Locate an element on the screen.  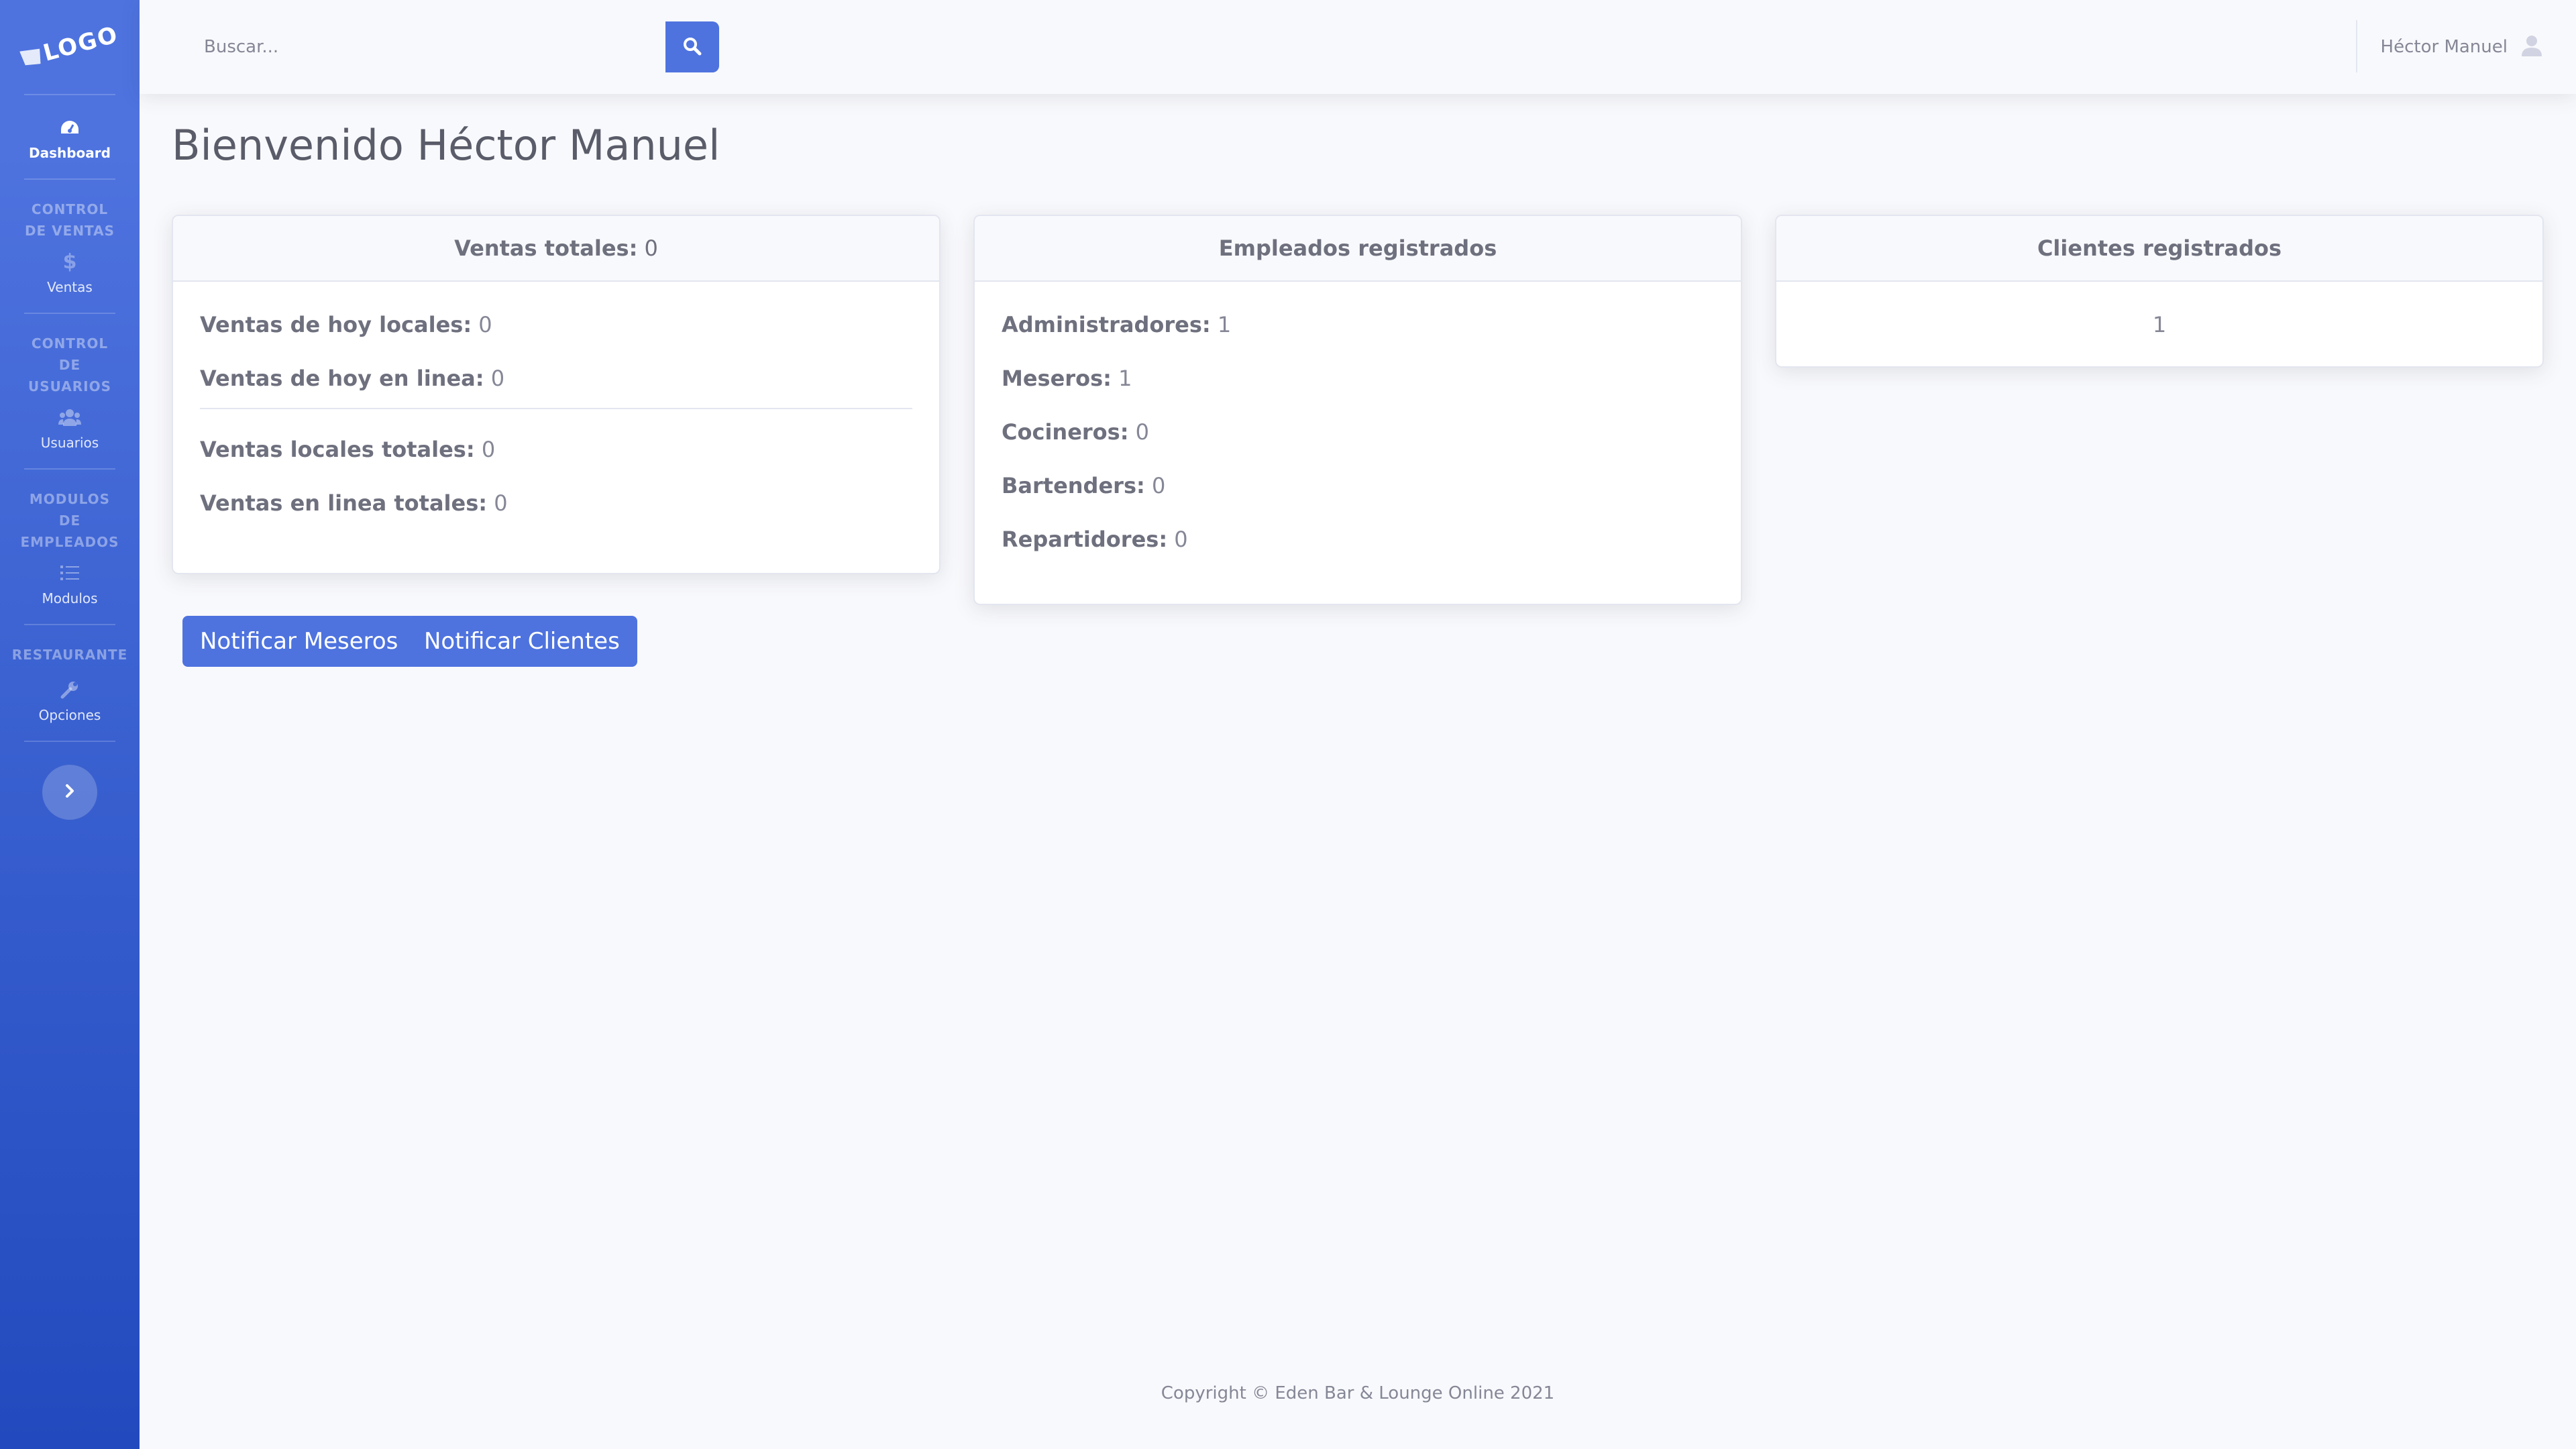
empleados-row: Bartenders: 0 is located at coordinates (1358, 495).